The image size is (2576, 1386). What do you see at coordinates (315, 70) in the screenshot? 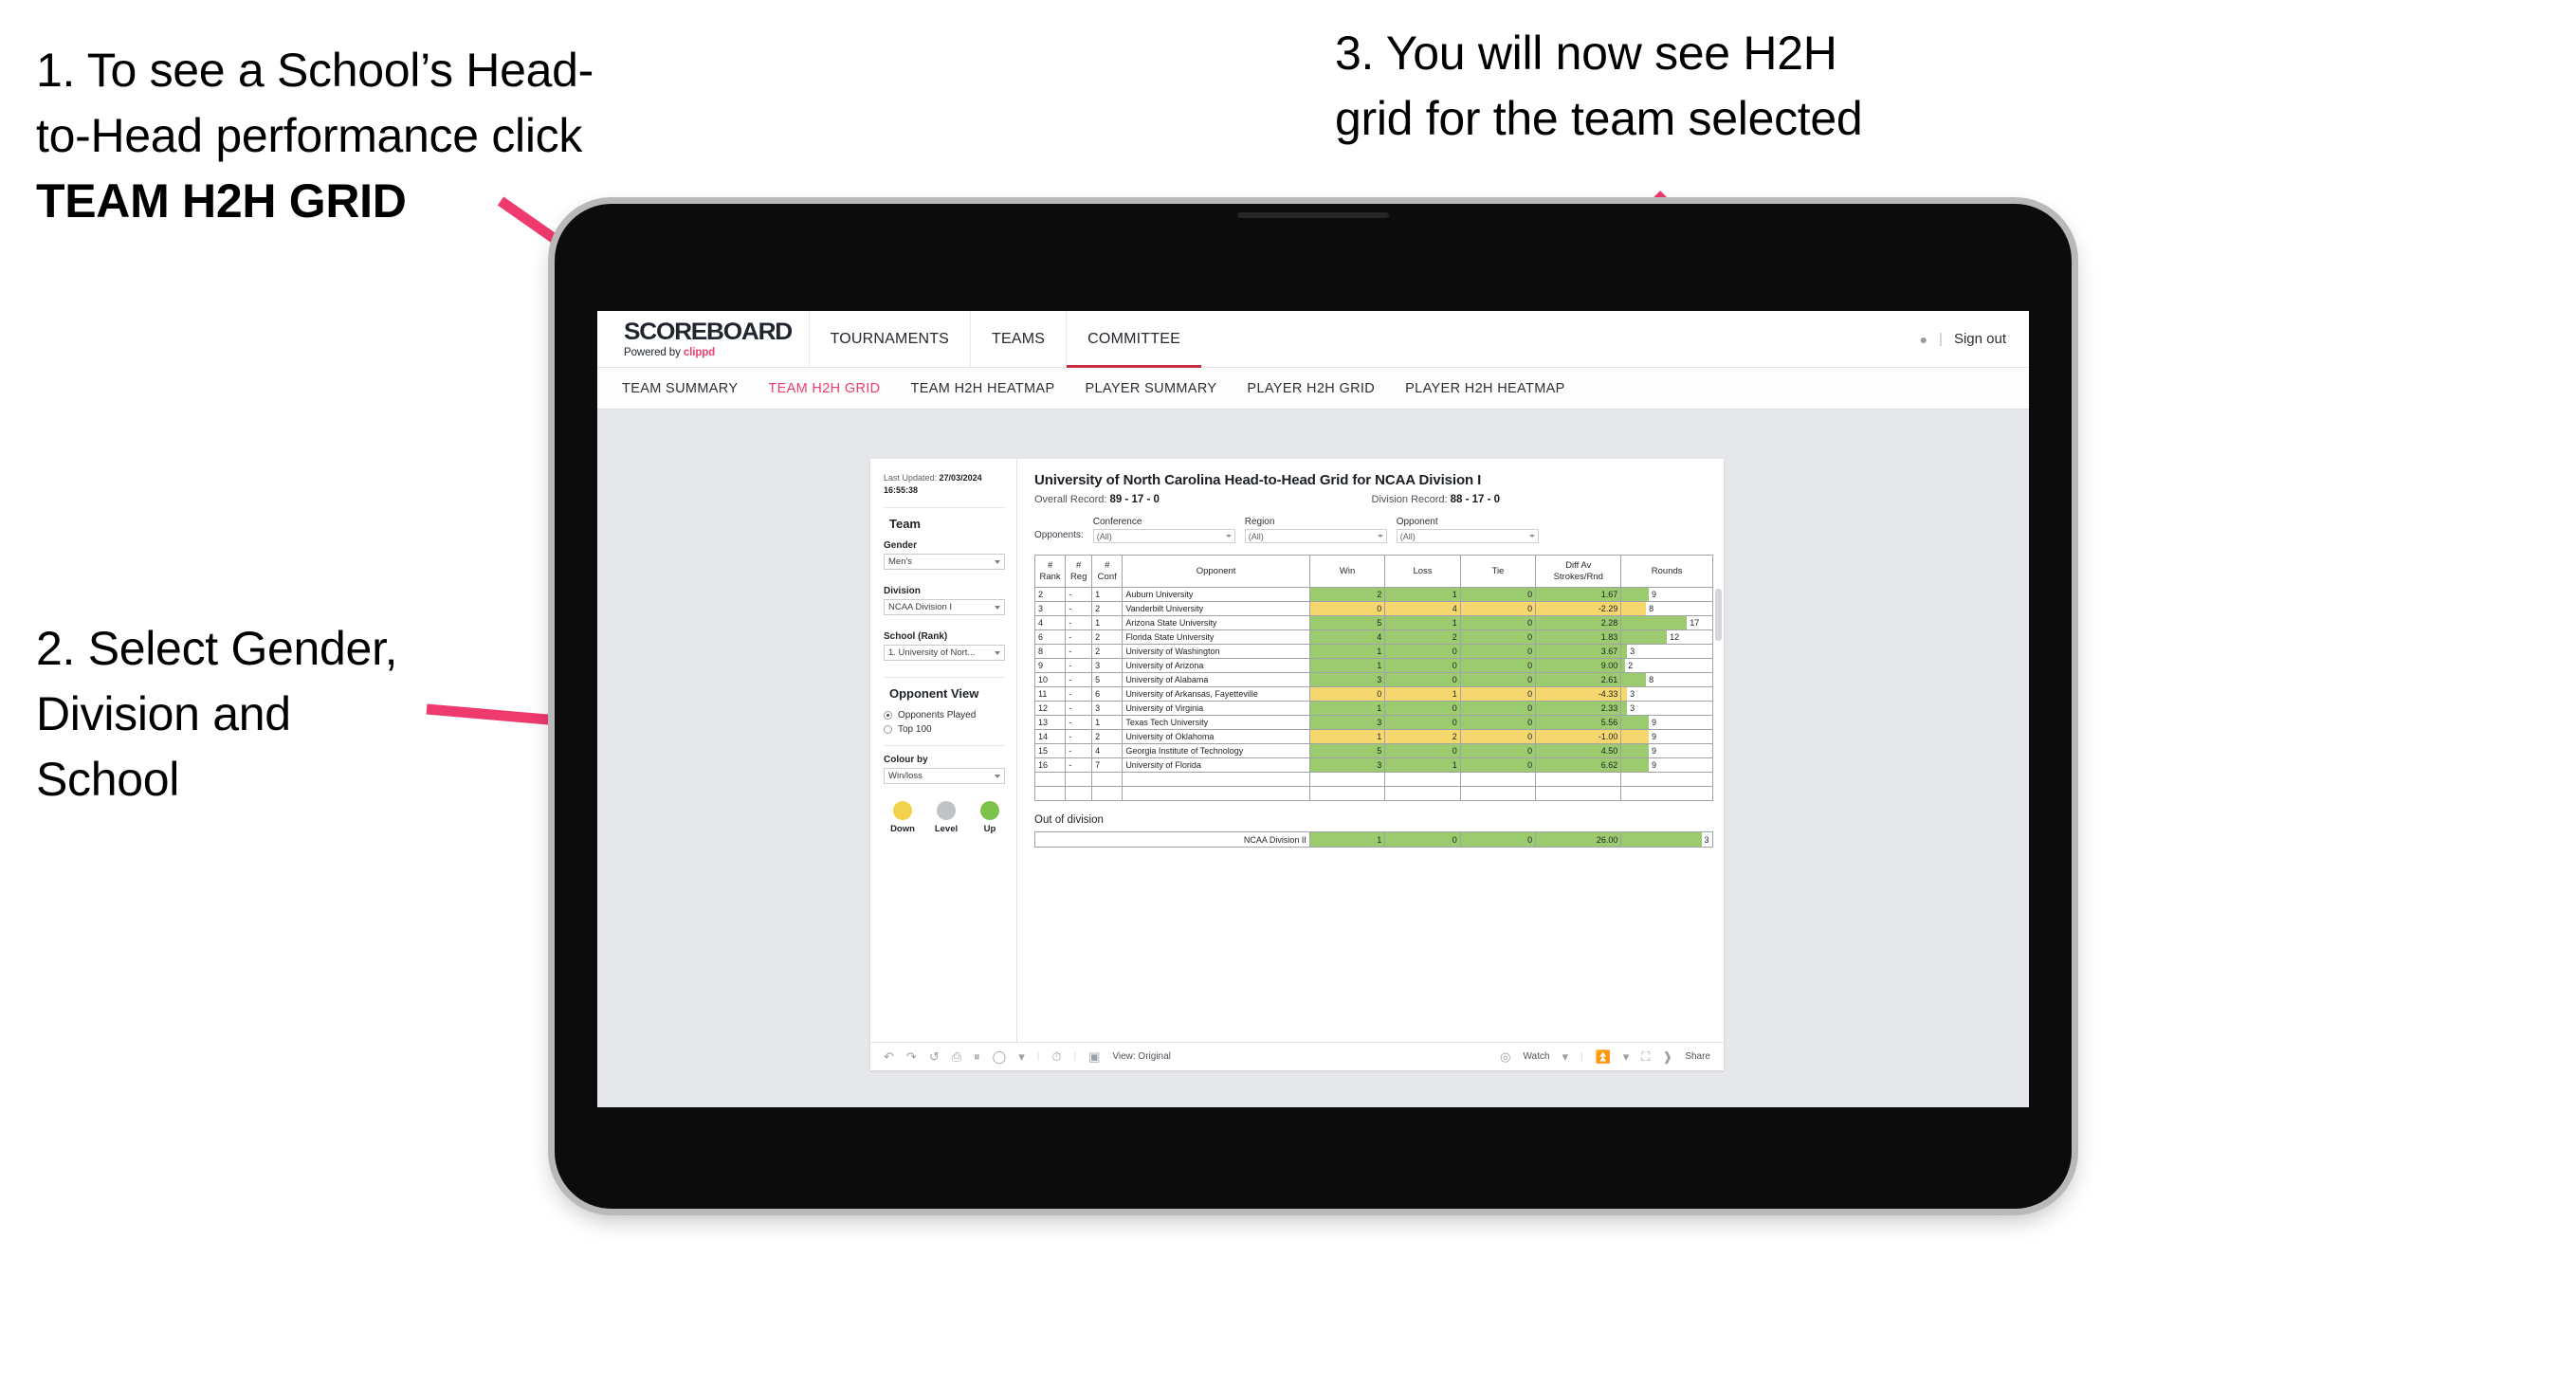
I see `annotation-step-1-line-1: 1. To see a School’s Head-` at bounding box center [315, 70].